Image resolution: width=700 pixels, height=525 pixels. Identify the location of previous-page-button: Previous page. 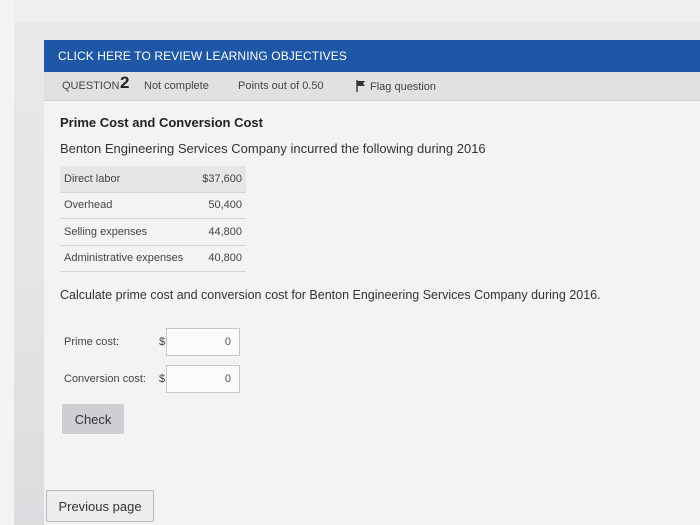
(100, 506).